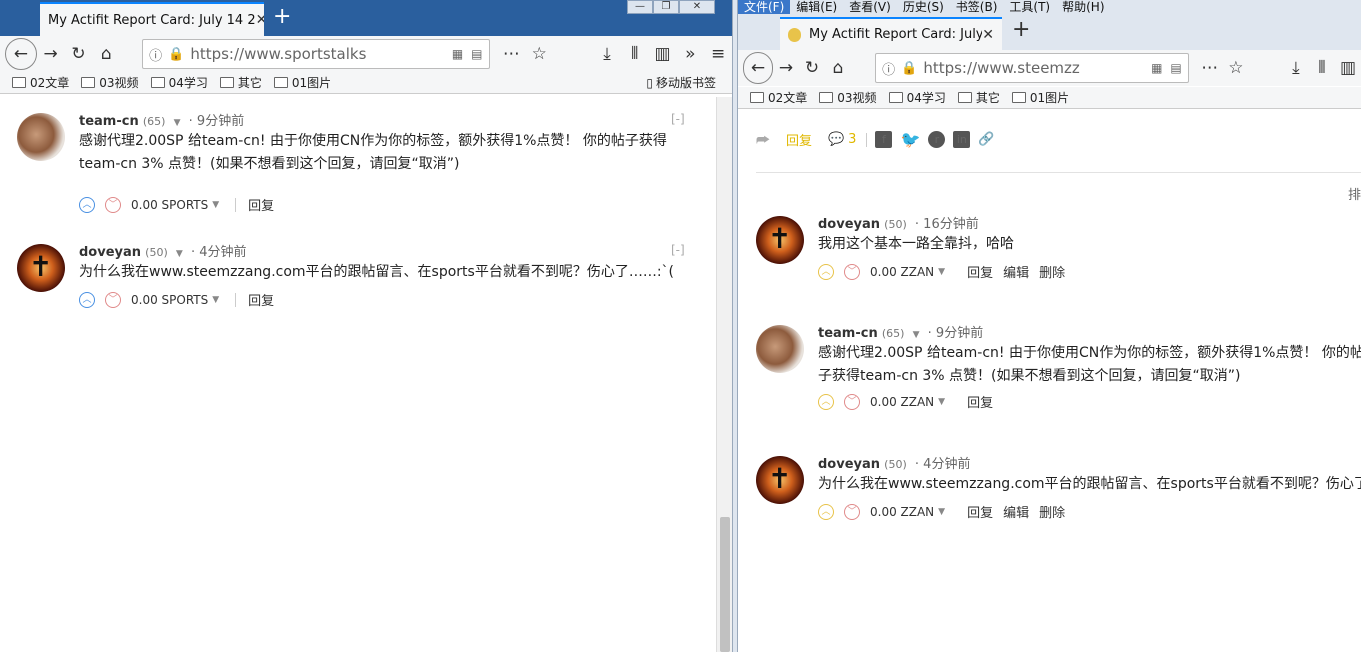 This screenshot has width=1361, height=652. I want to click on comment-time: · 9分钟前, so click(217, 121).